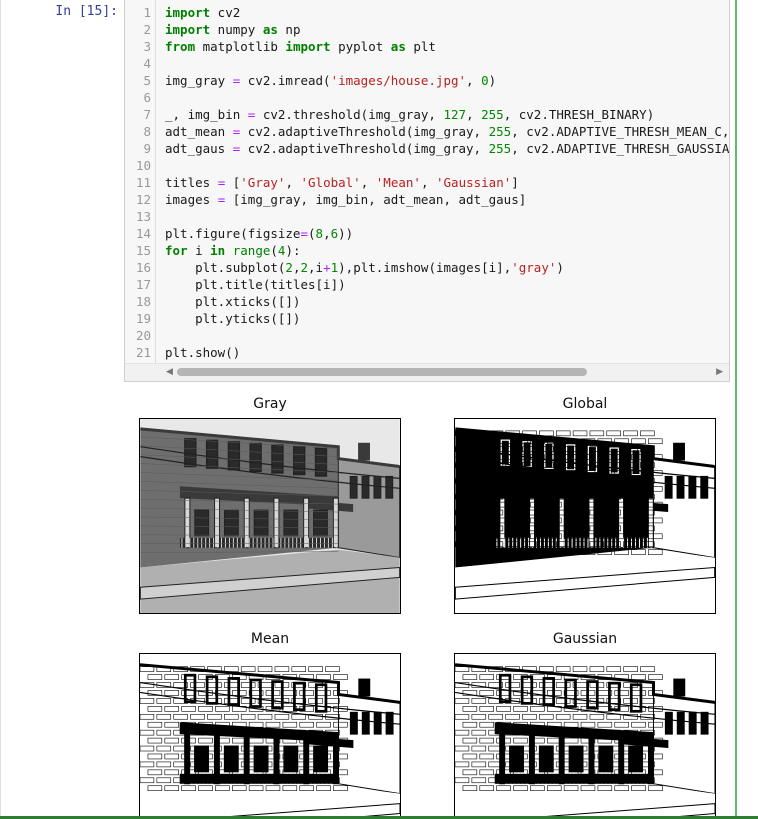  What do you see at coordinates (147, 63) in the screenshot?
I see `line-number: 4` at bounding box center [147, 63].